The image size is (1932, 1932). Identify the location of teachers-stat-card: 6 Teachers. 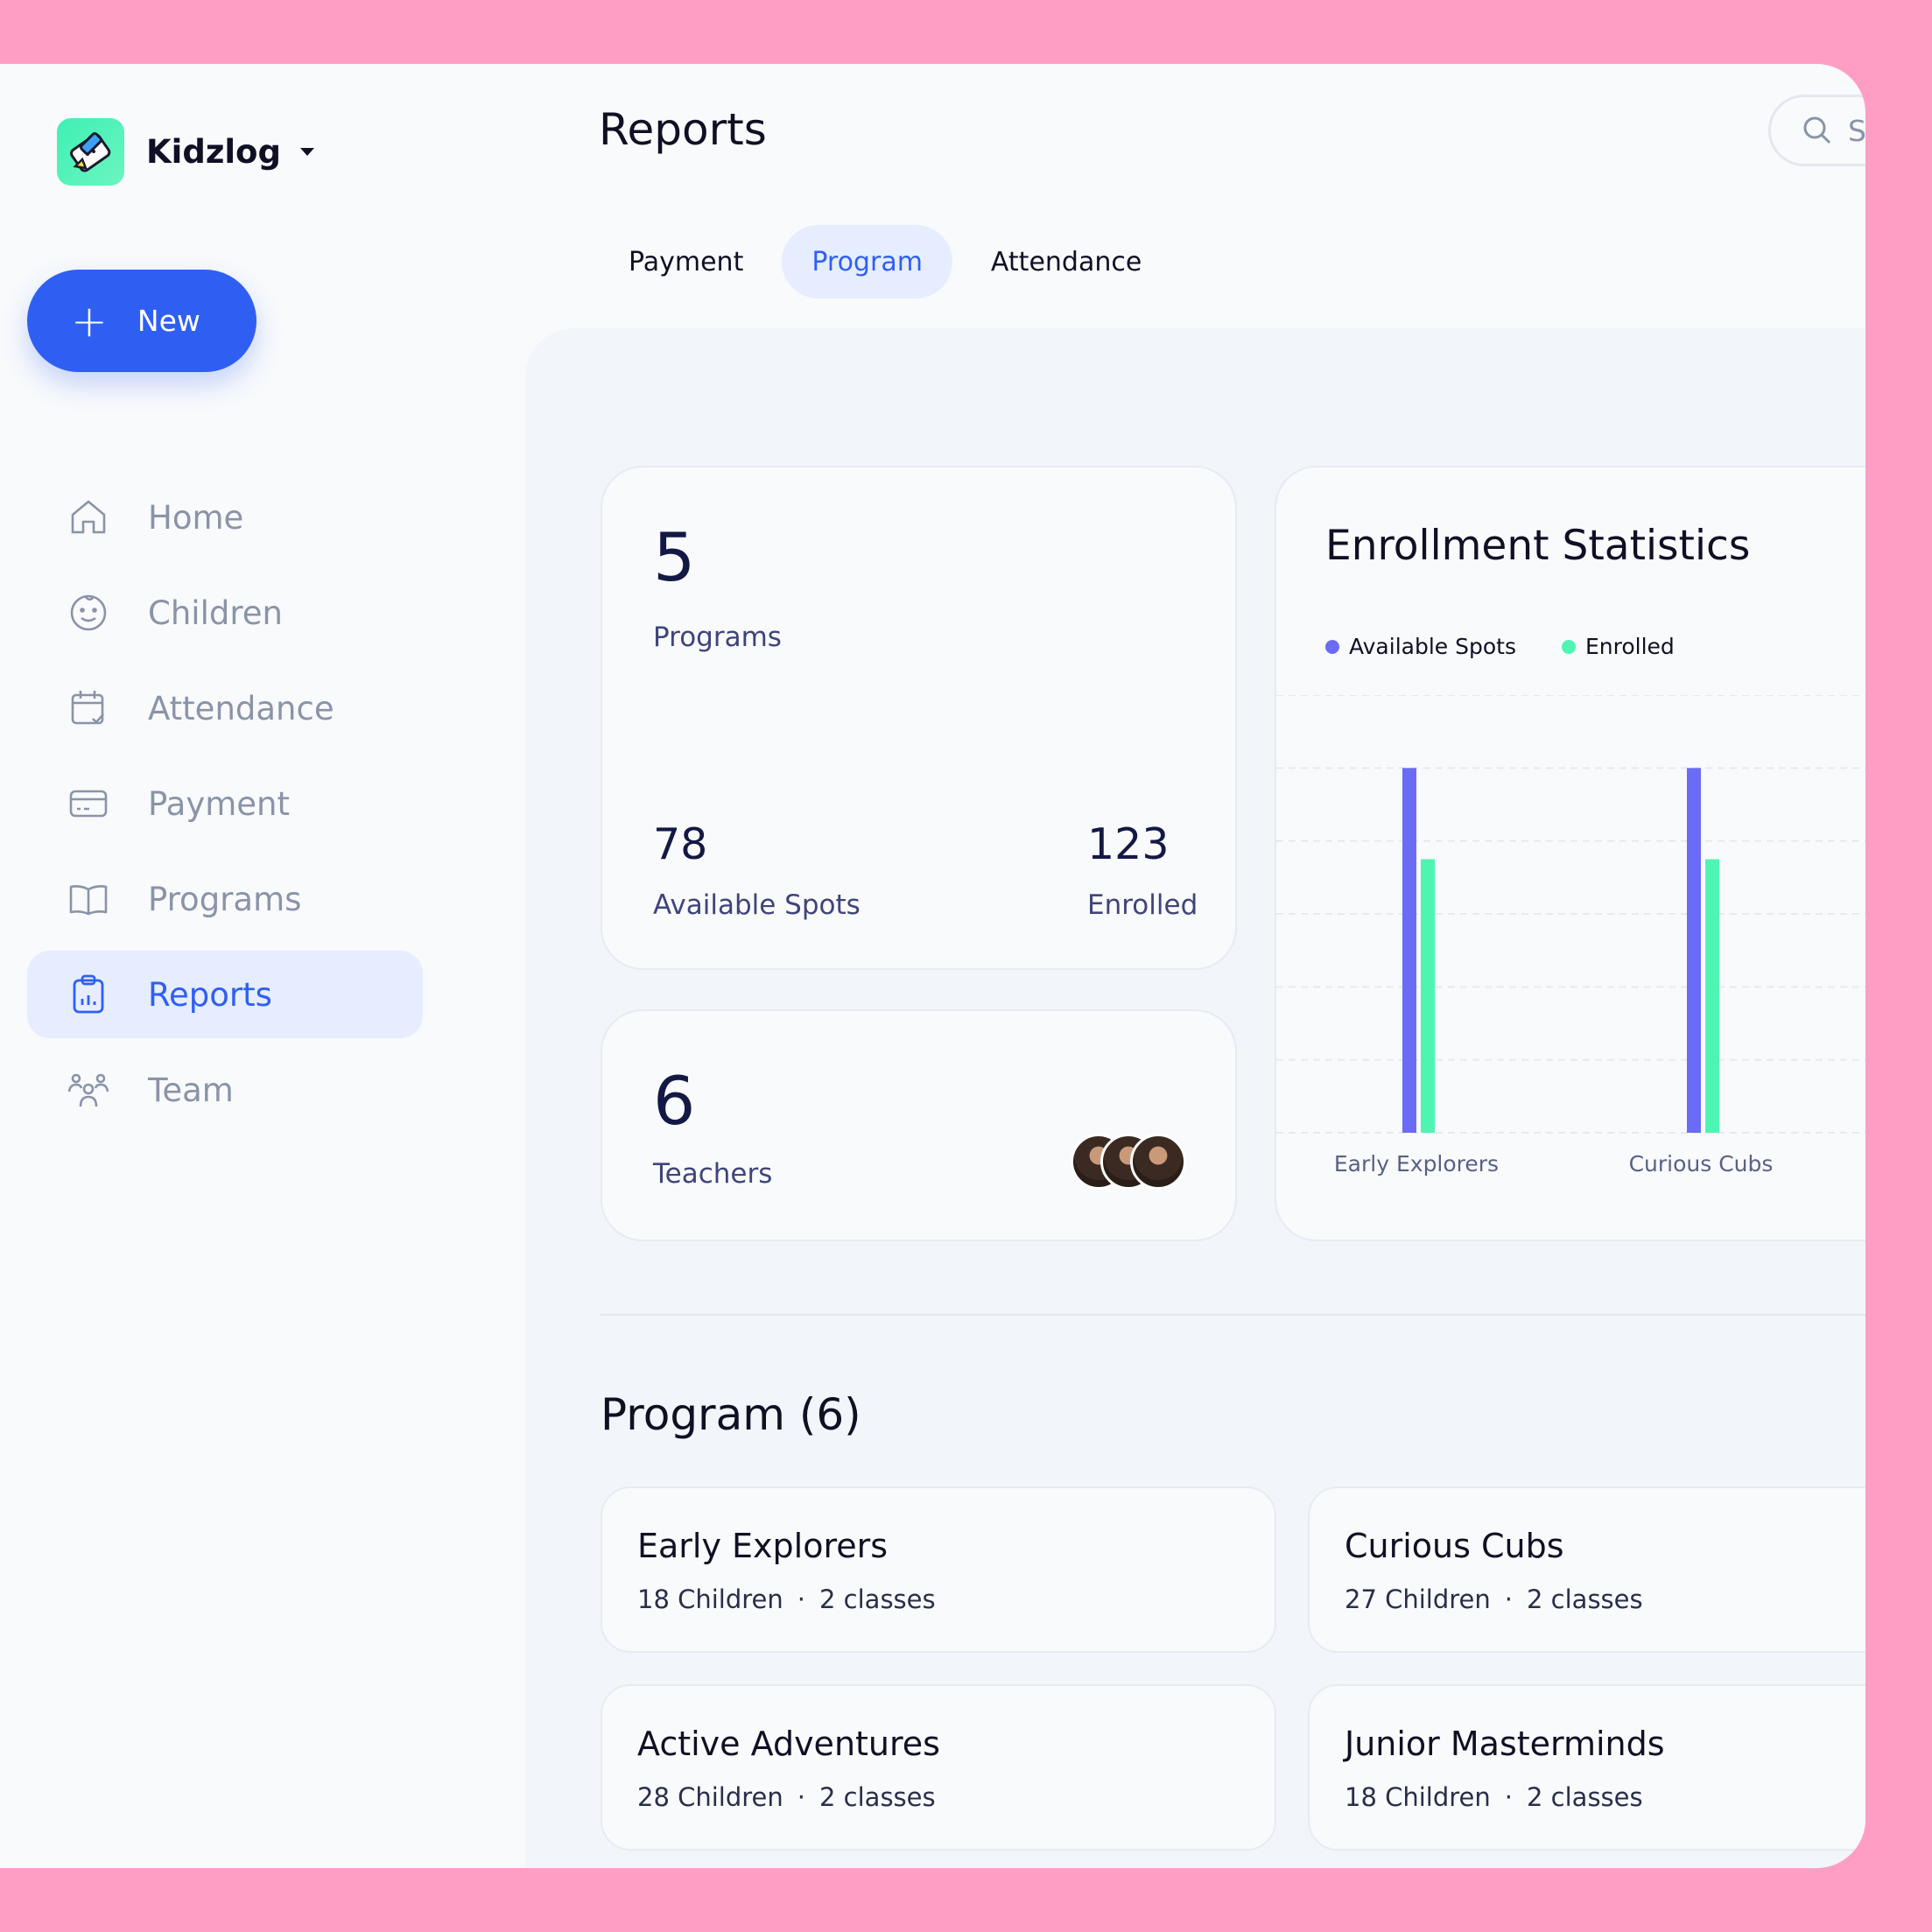
(919, 1125).